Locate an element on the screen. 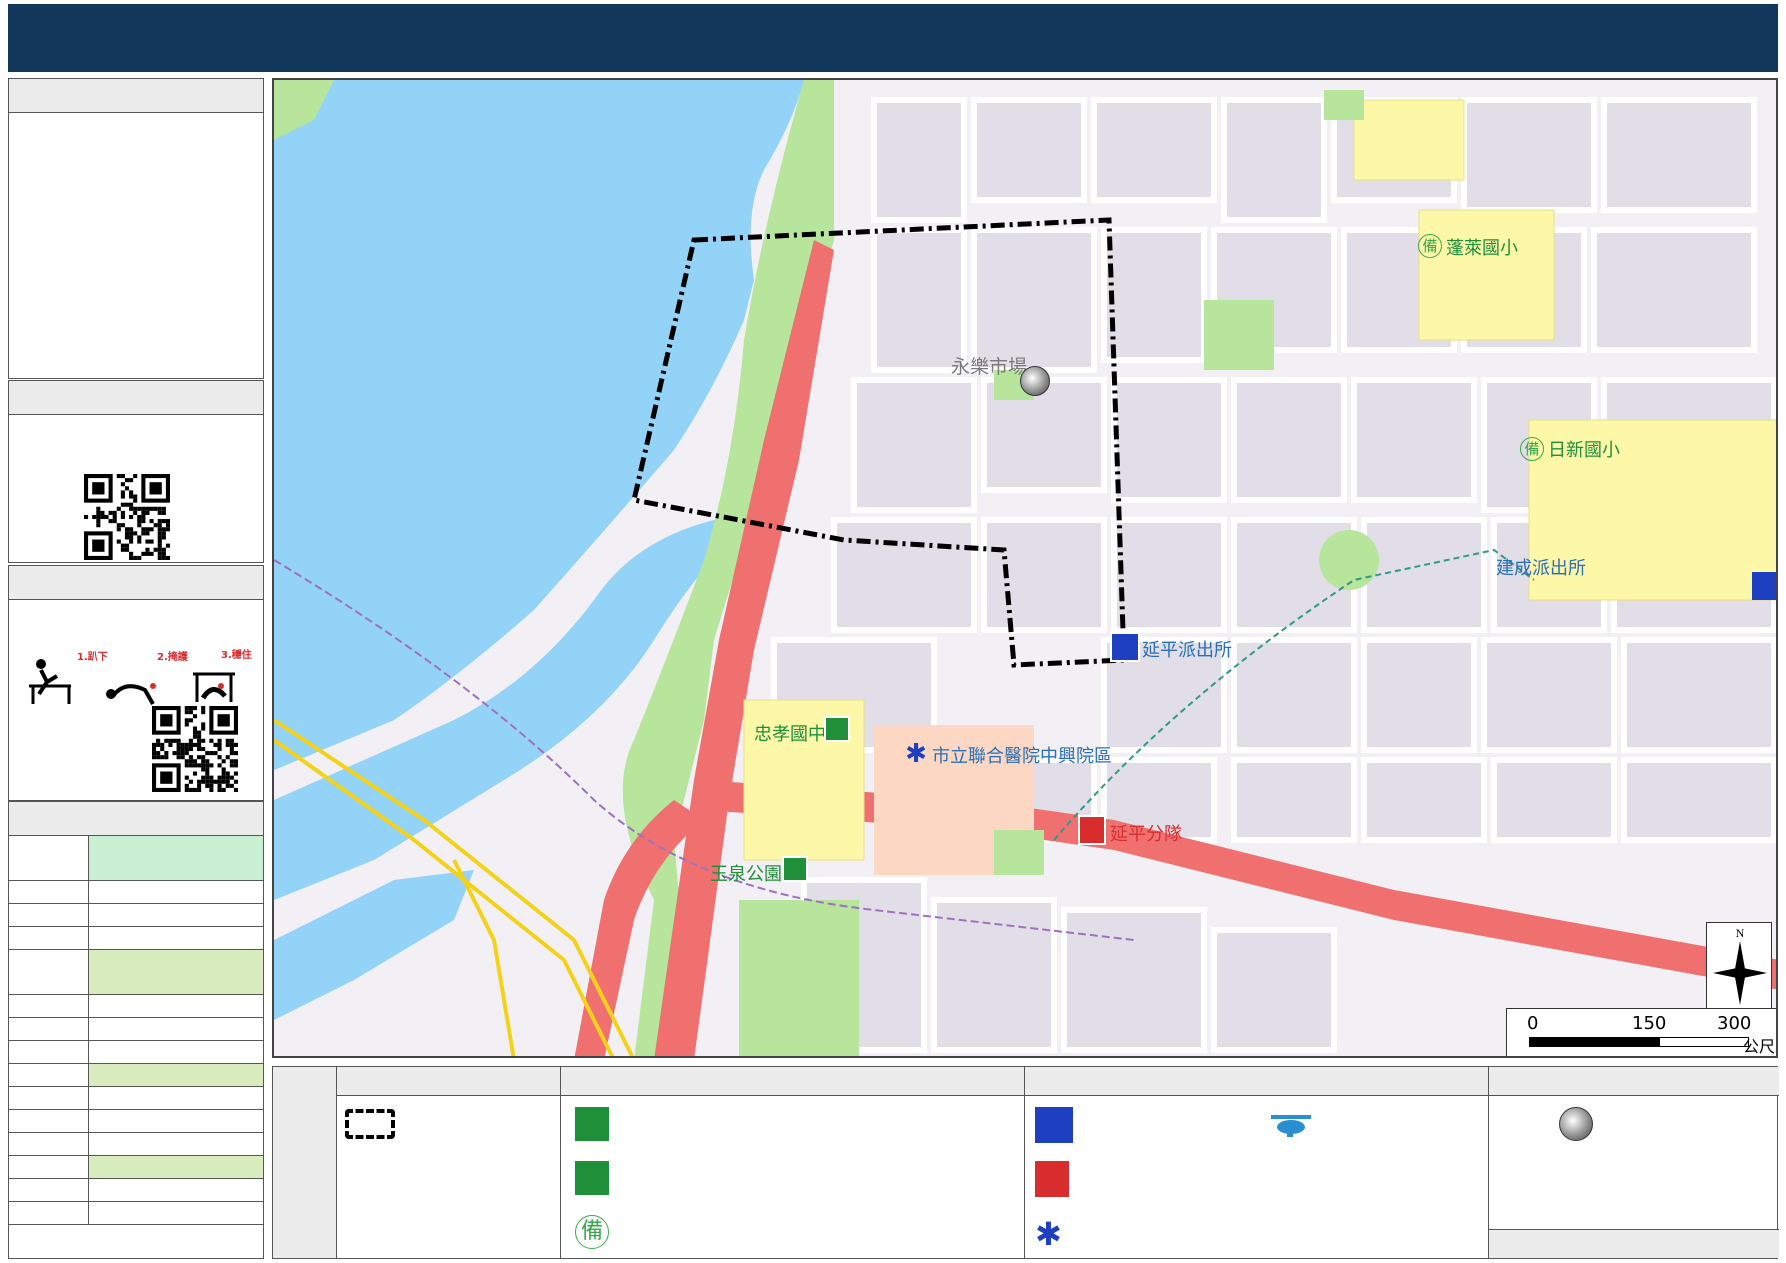  zhongxiao-school-label: 忠孝國中 is located at coordinates (790, 734).